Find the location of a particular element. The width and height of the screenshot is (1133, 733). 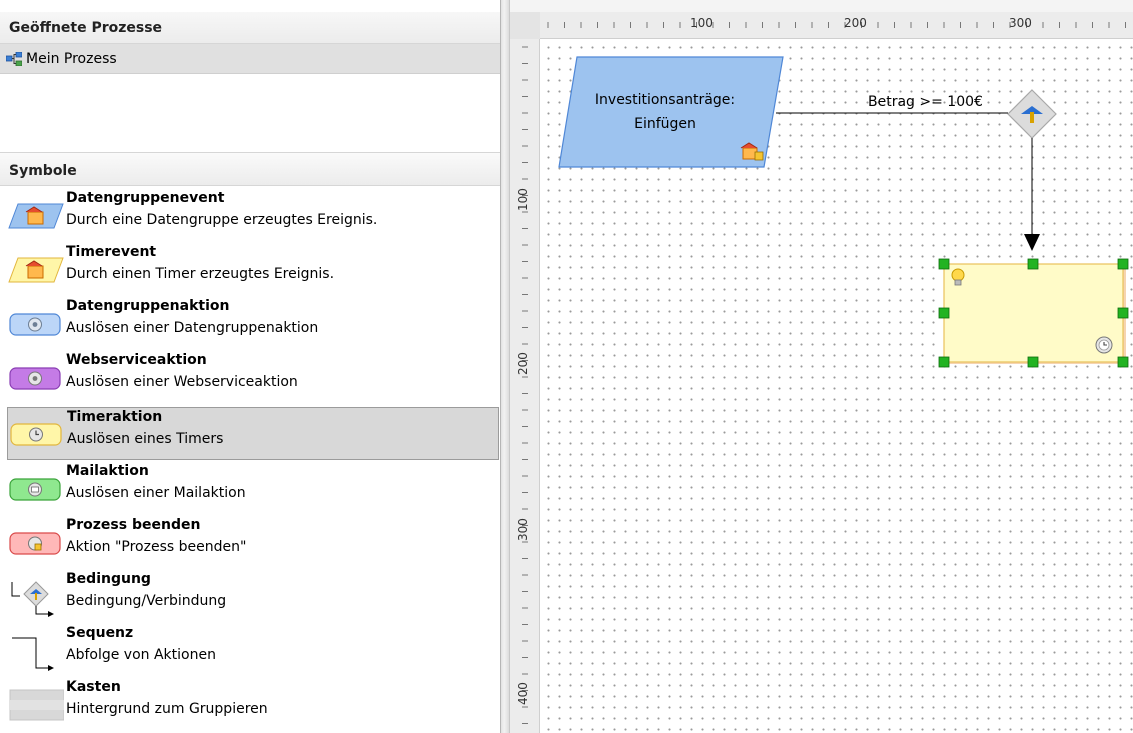

symbol-title: Mailaktion is located at coordinates (107, 471).